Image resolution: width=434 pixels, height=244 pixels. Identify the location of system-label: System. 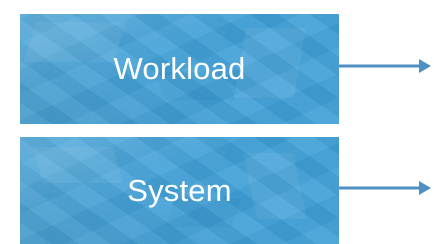
(179, 190).